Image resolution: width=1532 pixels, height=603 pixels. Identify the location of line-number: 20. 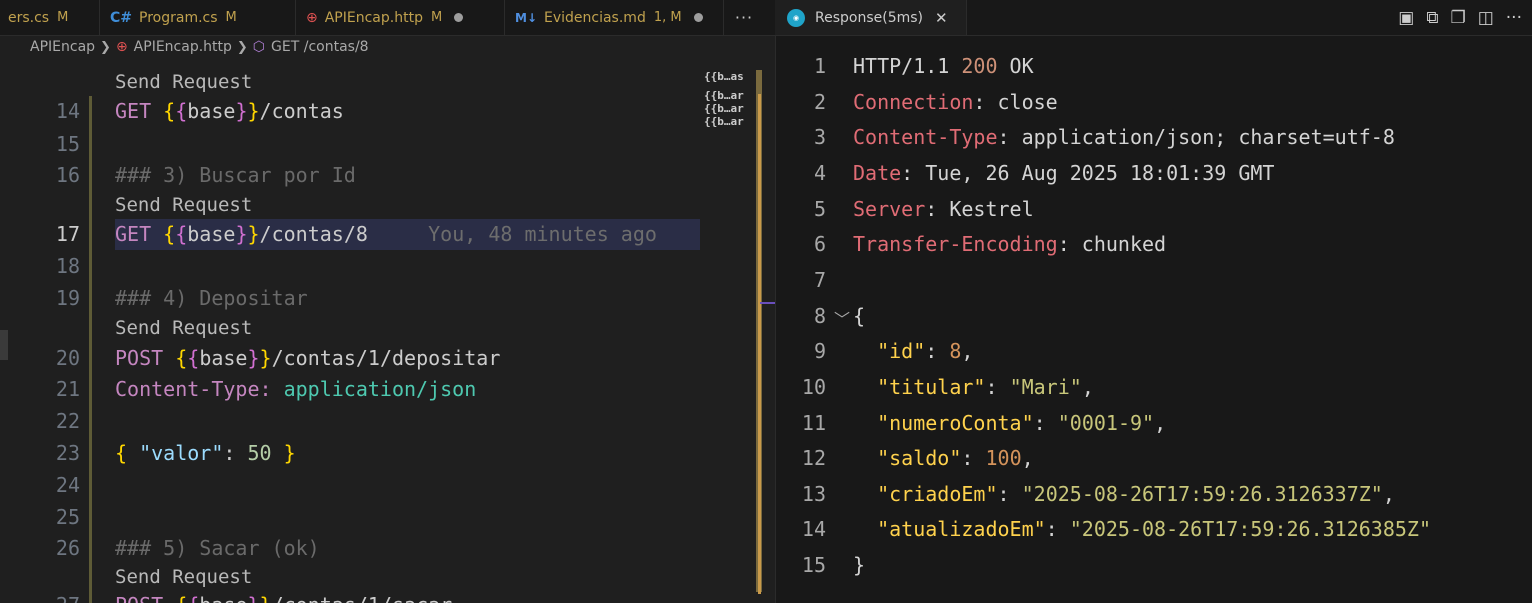
(67, 358).